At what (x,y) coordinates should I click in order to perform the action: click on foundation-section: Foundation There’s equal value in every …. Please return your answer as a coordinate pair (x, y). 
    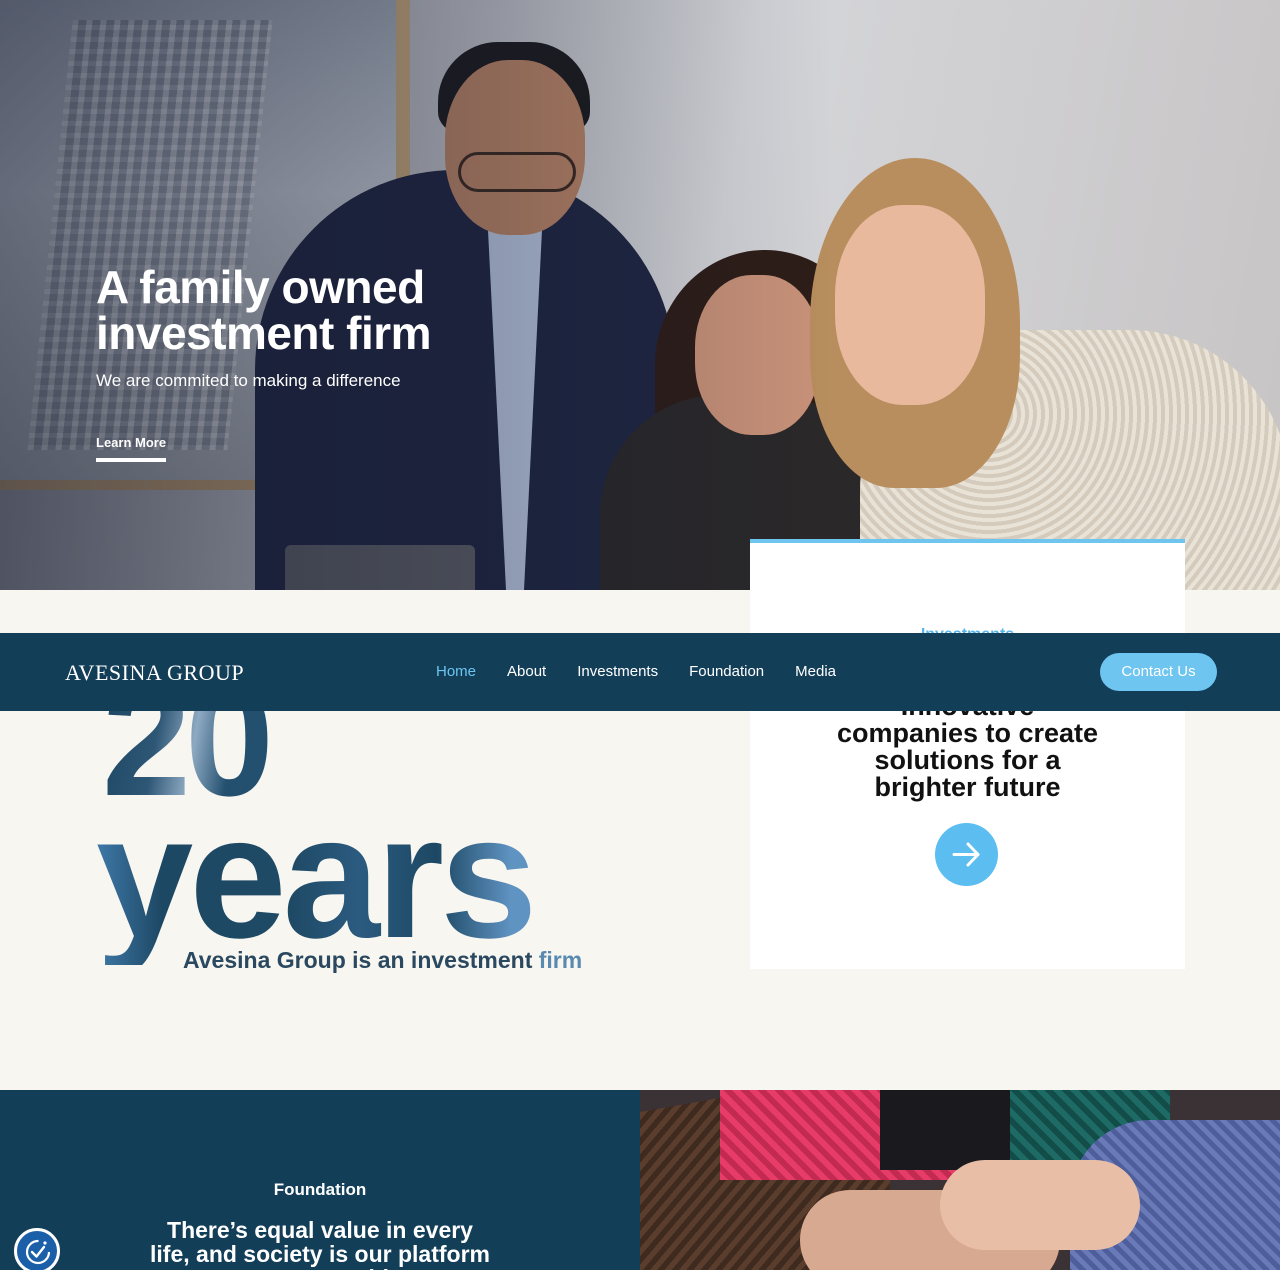
    Looking at the image, I should click on (320, 1180).